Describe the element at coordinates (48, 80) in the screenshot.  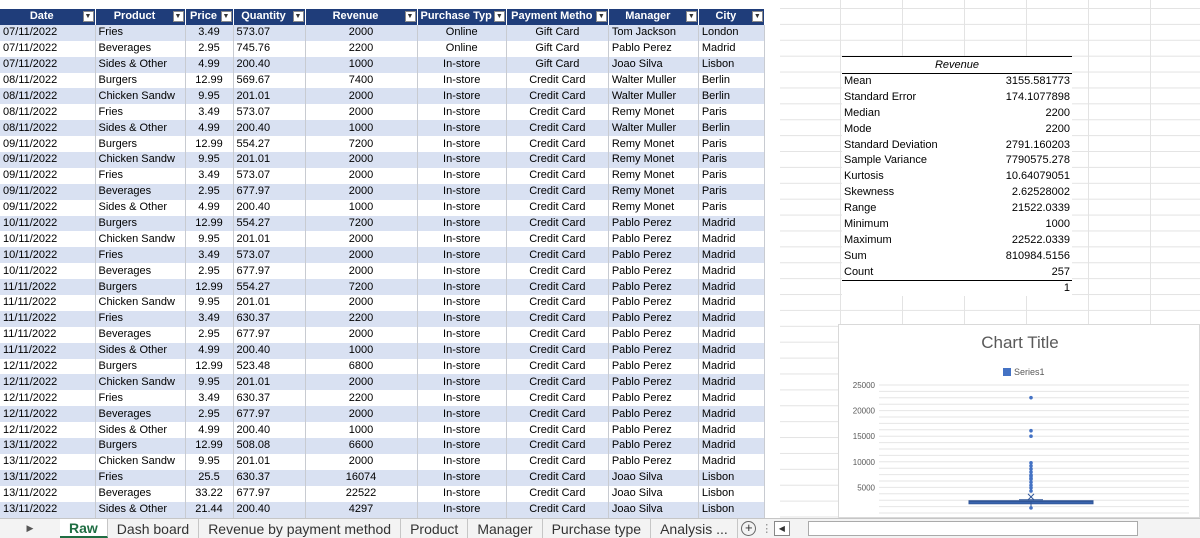
I see `table-cell: 08/11/2022` at that location.